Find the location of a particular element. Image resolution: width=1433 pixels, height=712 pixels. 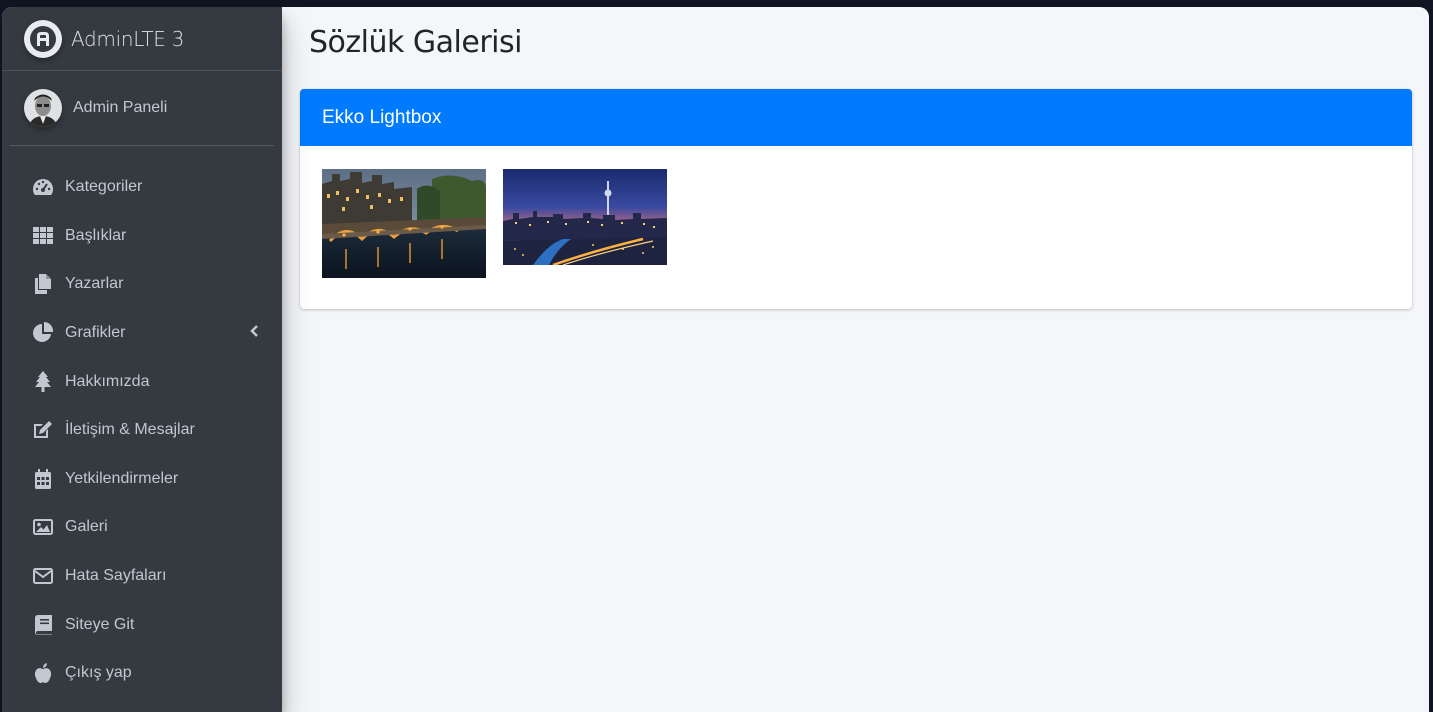

sidebar-item-label: Grafikler is located at coordinates (95, 333).